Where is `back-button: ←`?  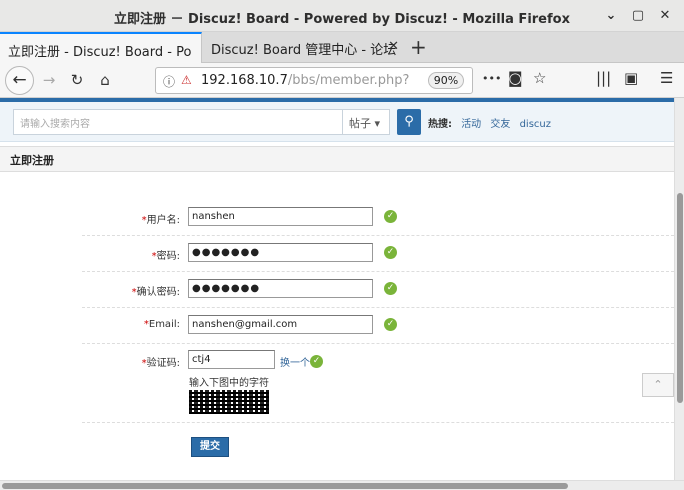
back-button: ← is located at coordinates (19, 80).